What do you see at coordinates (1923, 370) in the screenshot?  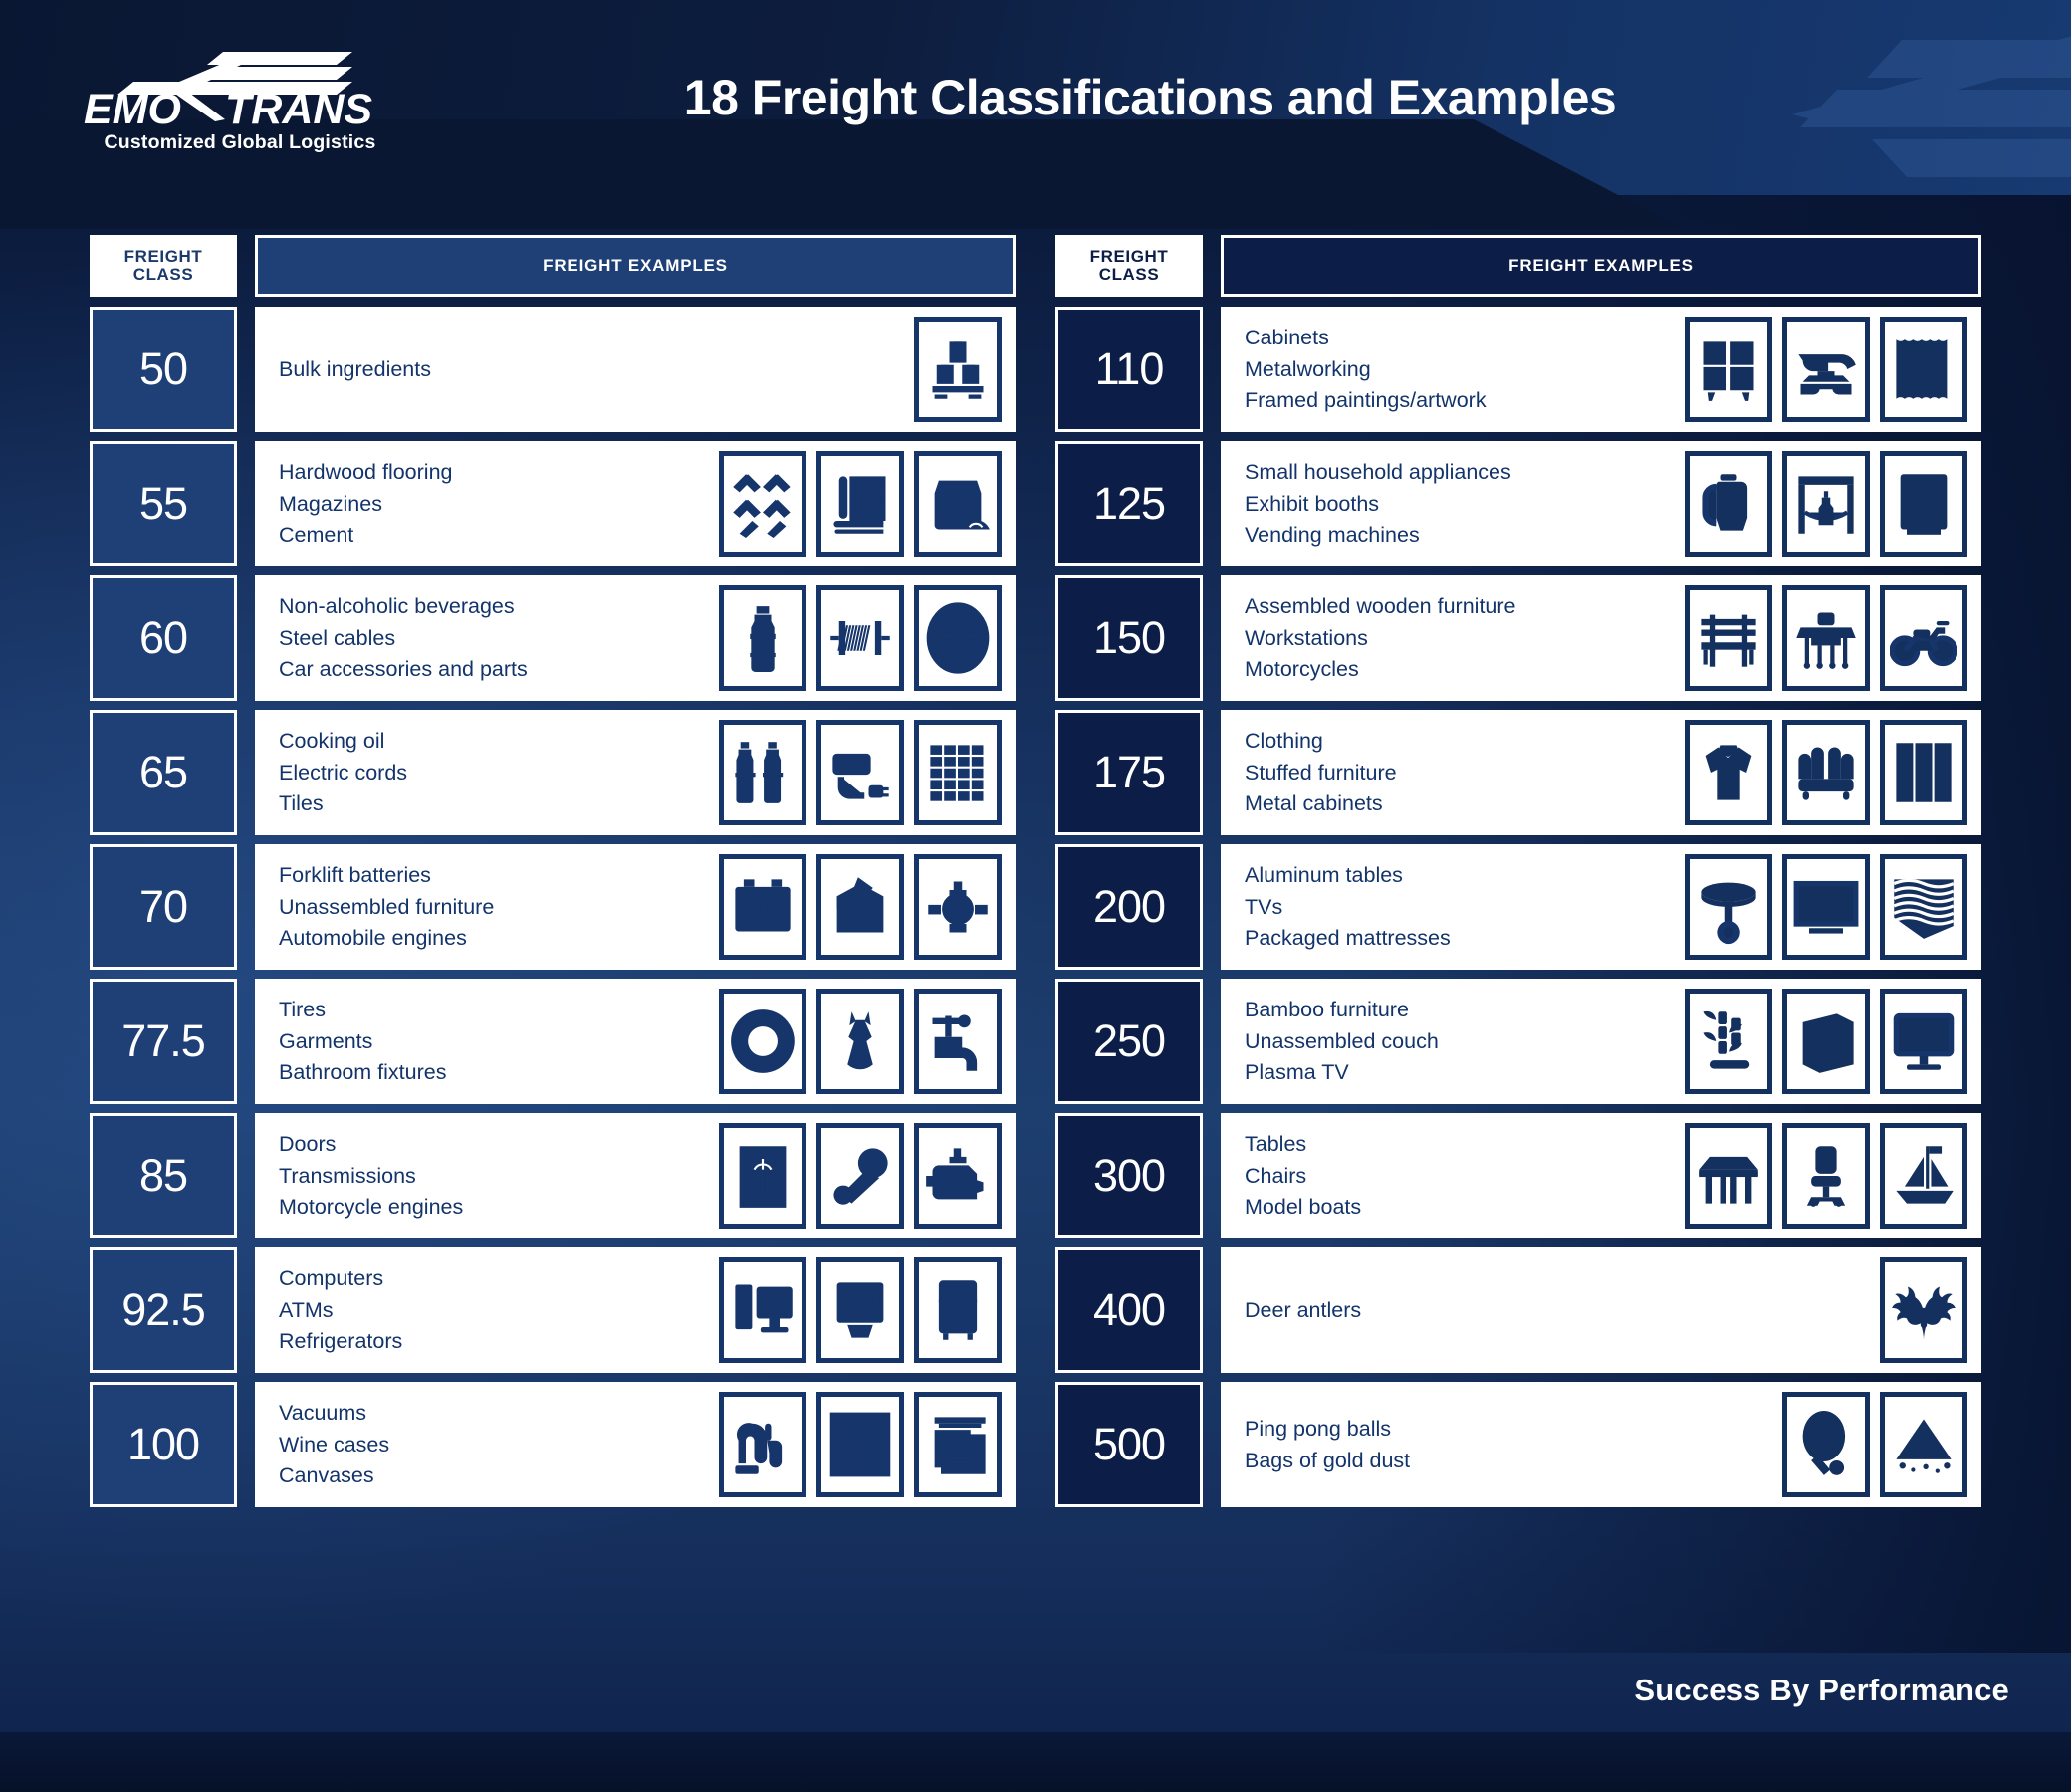 I see `framed-artwork-icon` at bounding box center [1923, 370].